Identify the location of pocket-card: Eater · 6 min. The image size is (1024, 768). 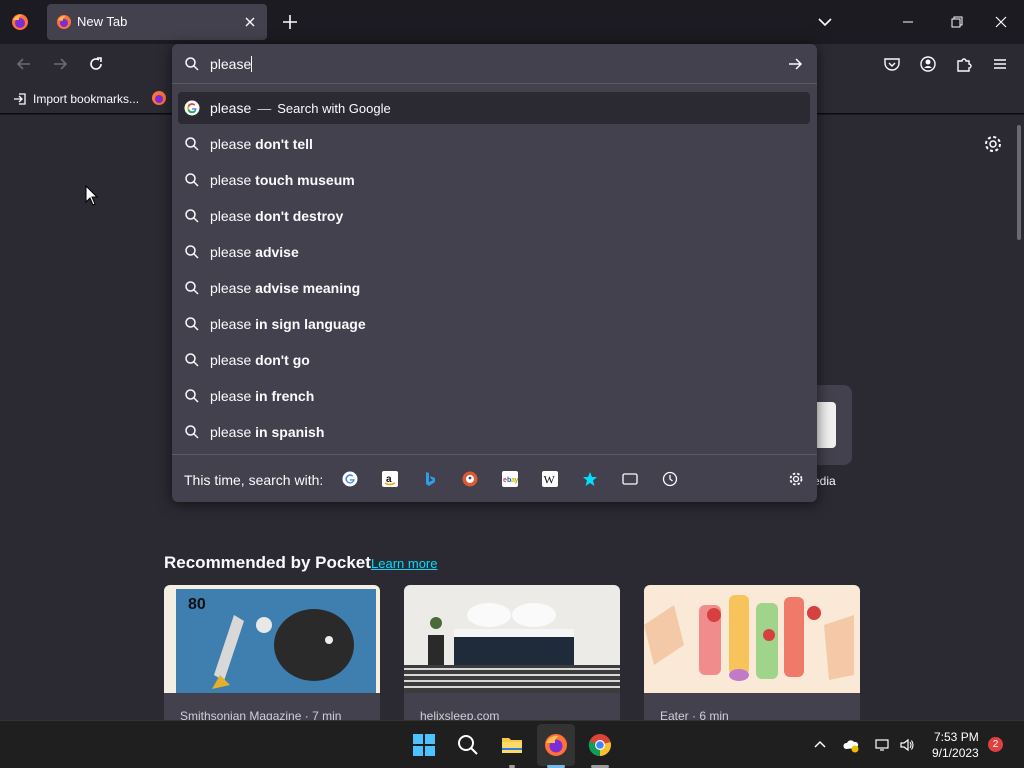
(752, 660).